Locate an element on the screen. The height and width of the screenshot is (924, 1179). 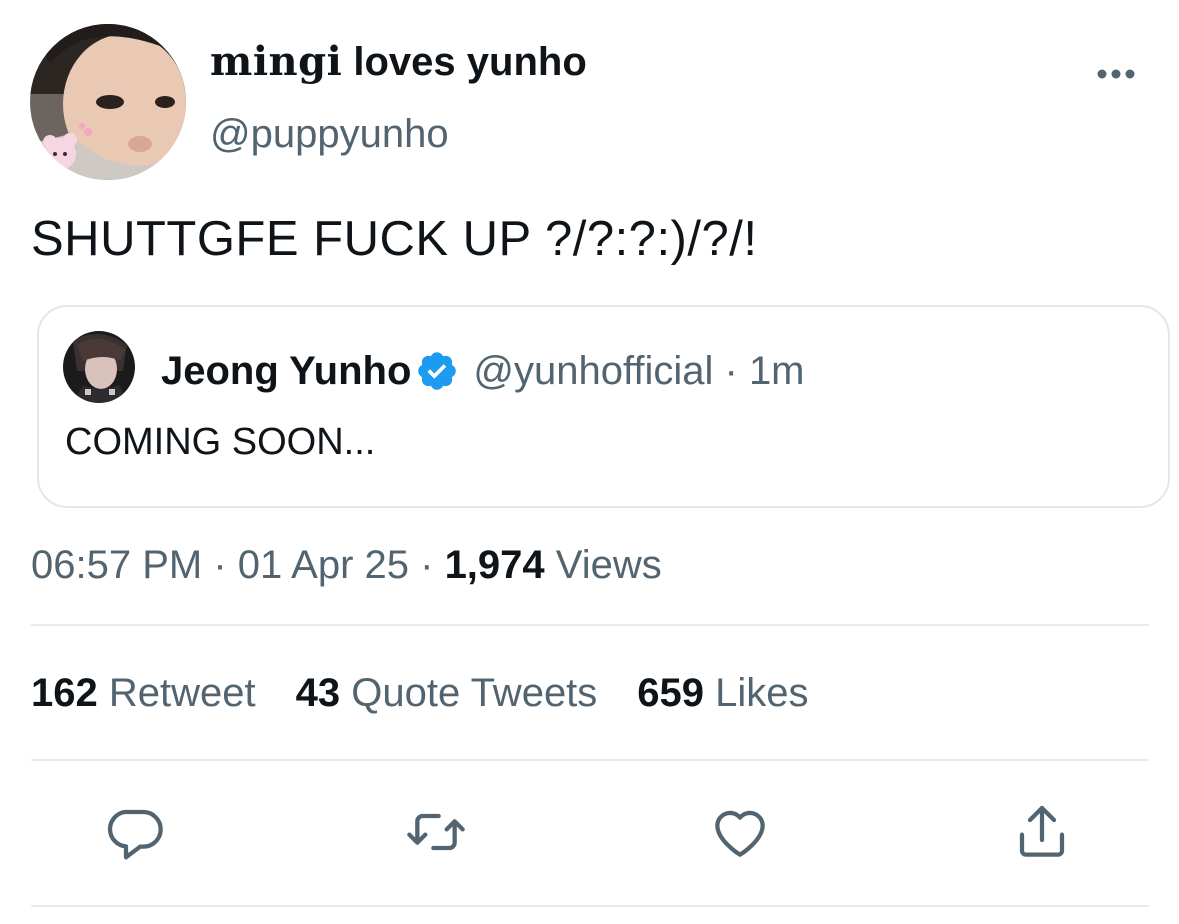
author-display-name: mingi loves yunho is located at coordinates (398, 62).